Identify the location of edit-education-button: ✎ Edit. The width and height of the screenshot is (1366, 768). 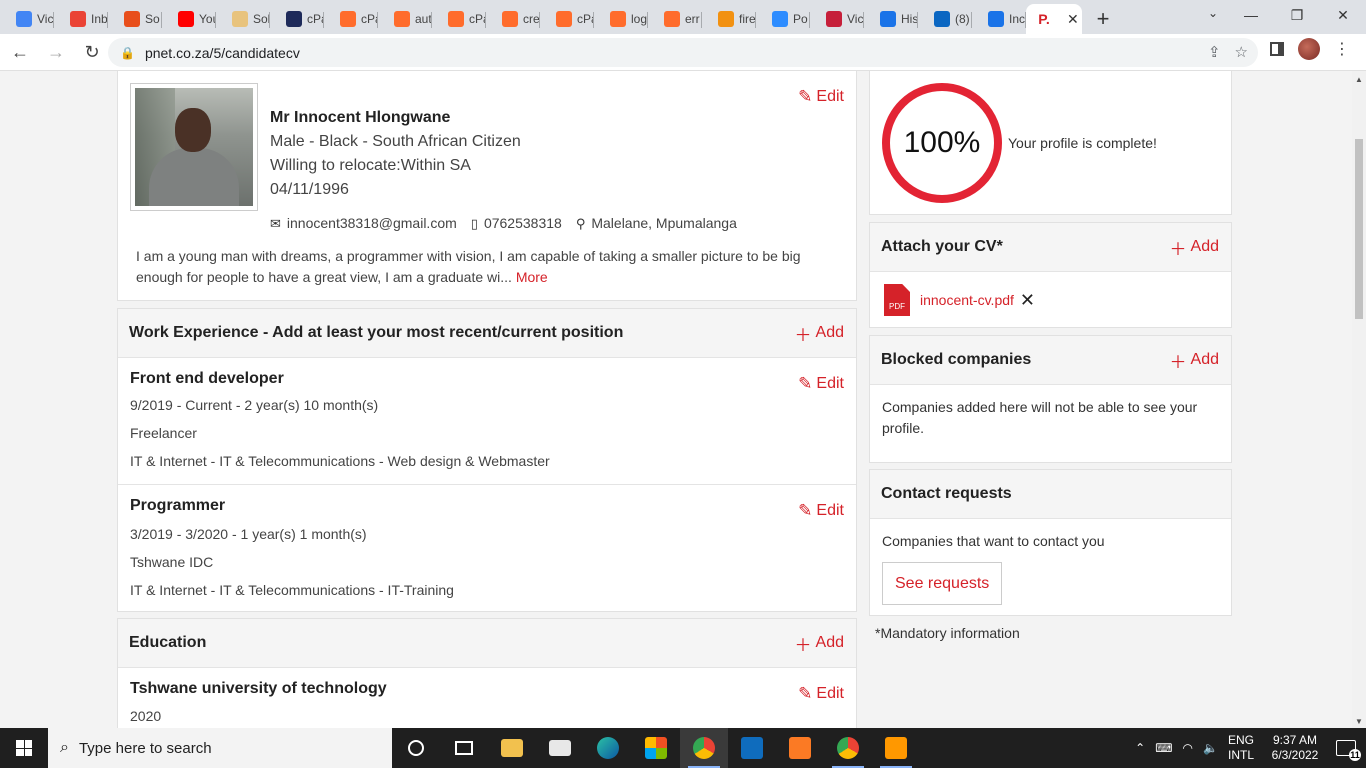
(821, 694).